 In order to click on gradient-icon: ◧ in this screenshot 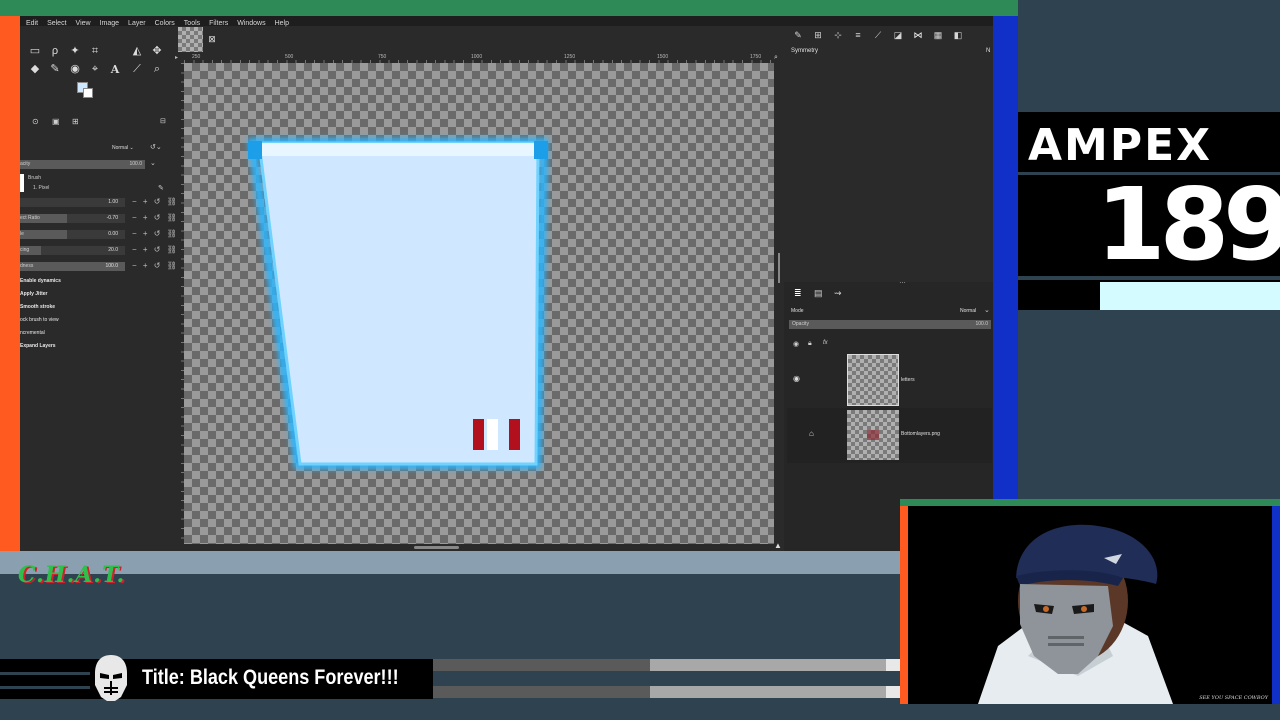, I will do `click(958, 35)`.